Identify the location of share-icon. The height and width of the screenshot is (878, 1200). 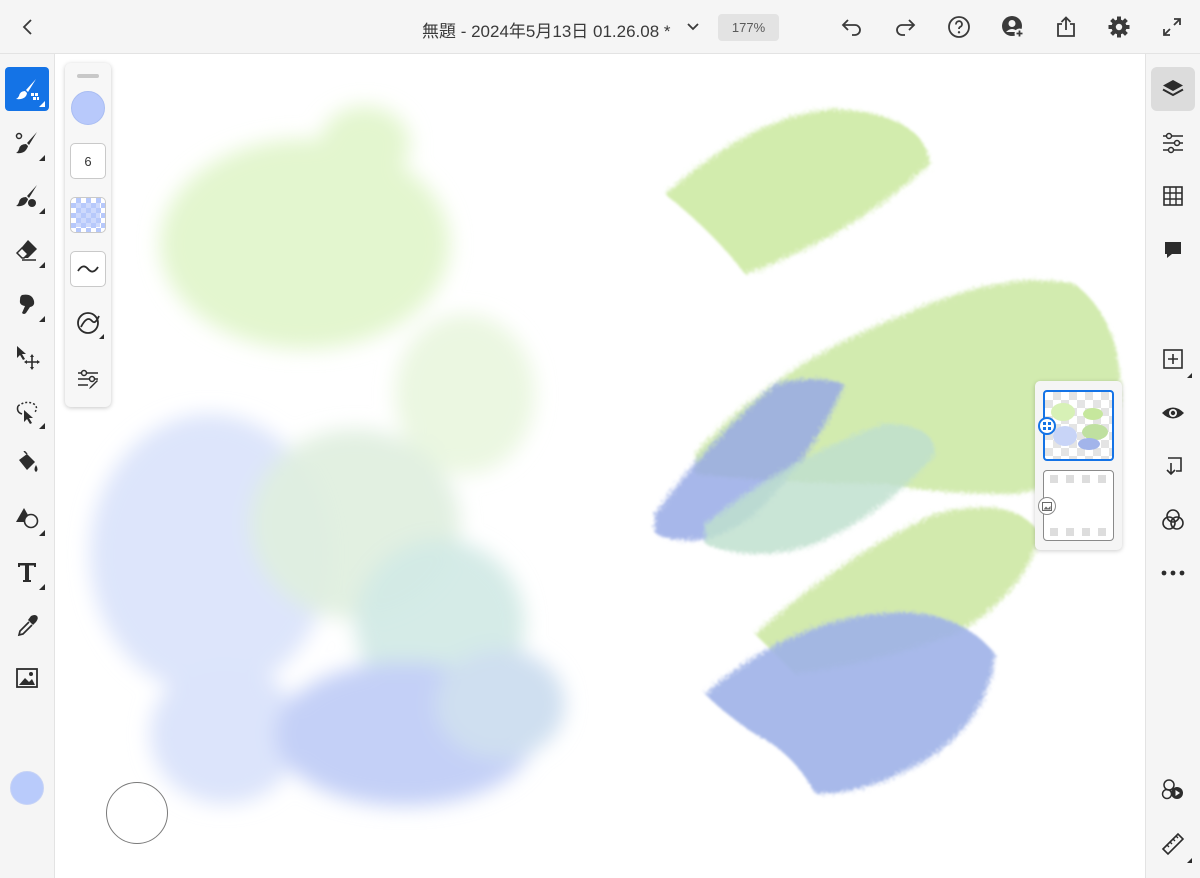
(1066, 26).